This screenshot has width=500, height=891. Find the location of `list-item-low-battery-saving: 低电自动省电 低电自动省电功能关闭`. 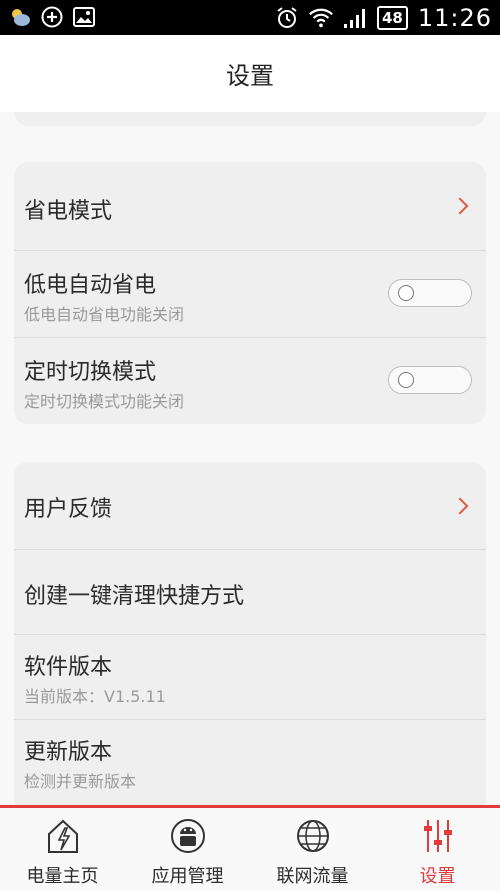

list-item-low-battery-saving: 低电自动省电 低电自动省电功能关闭 is located at coordinates (250, 294).